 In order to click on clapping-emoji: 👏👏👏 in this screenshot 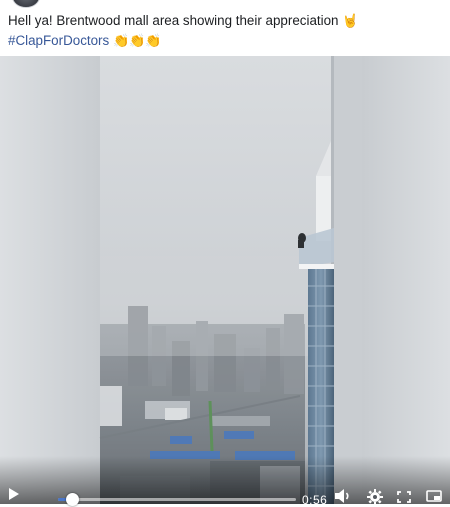, I will do `click(137, 41)`.